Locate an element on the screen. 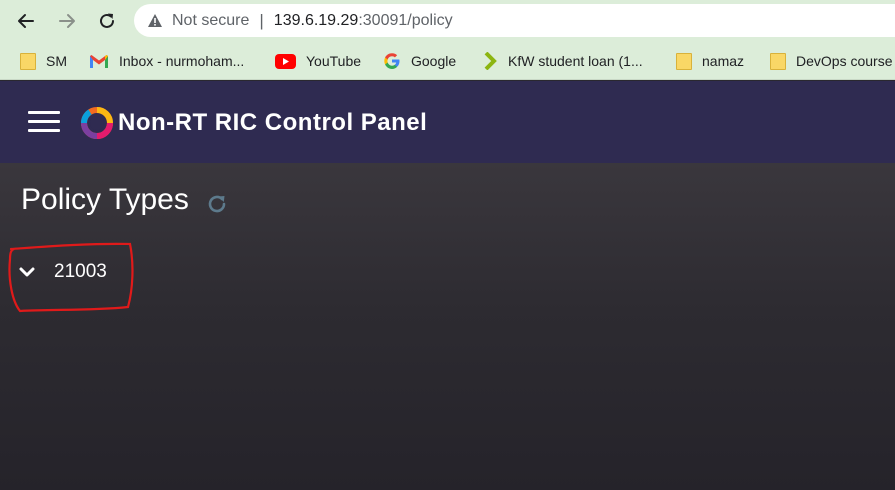 Image resolution: width=895 pixels, height=490 pixels. bookmark-namaz: namaz is located at coordinates (710, 61).